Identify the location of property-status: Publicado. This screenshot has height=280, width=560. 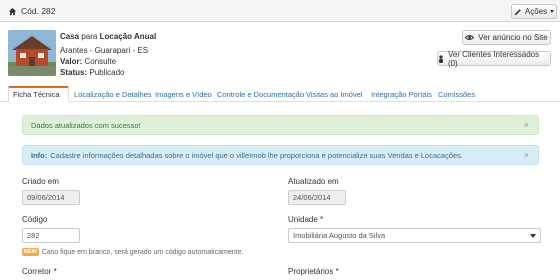
(107, 72).